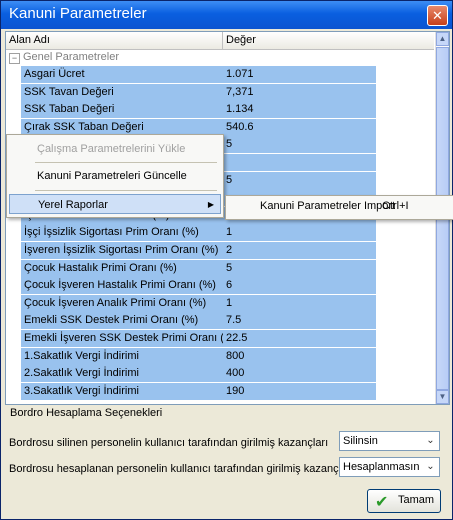 This screenshot has width=453, height=520. I want to click on title-bar: Kanuni Parametreler ✕, so click(226, 15).